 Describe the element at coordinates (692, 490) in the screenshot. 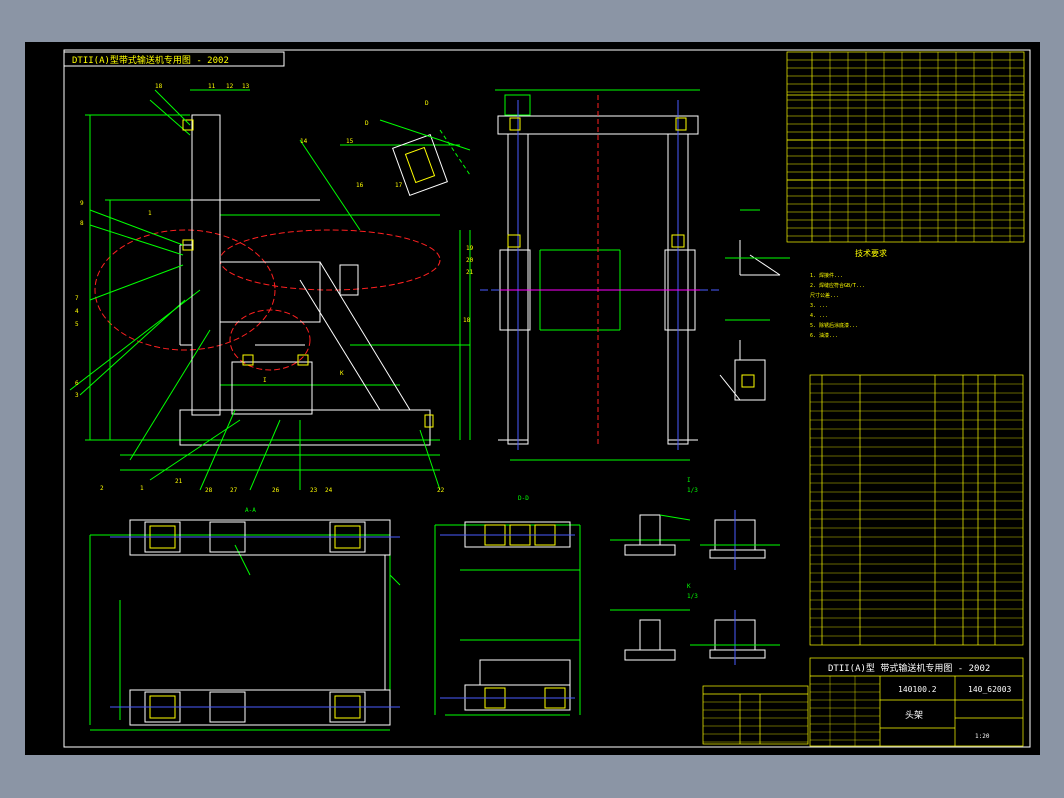

I see `detail-i-scale: 1/3` at that location.